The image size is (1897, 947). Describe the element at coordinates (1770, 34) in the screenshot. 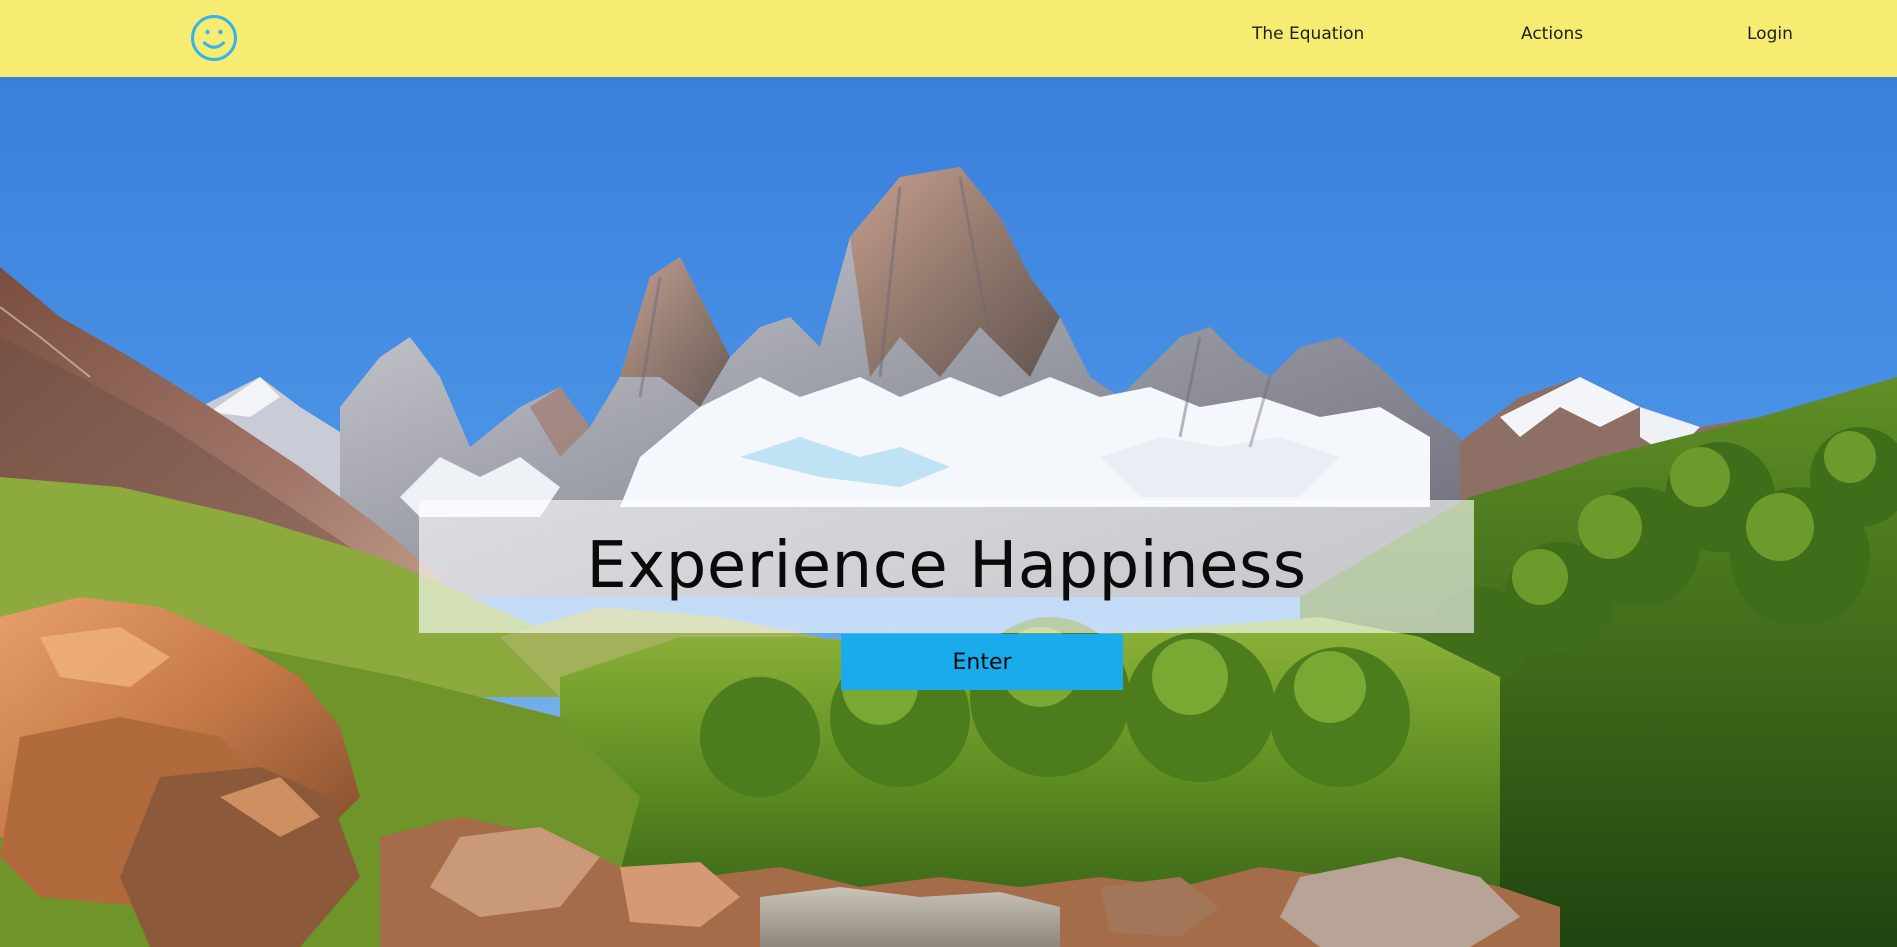

I see `nav-link-login: Login` at that location.